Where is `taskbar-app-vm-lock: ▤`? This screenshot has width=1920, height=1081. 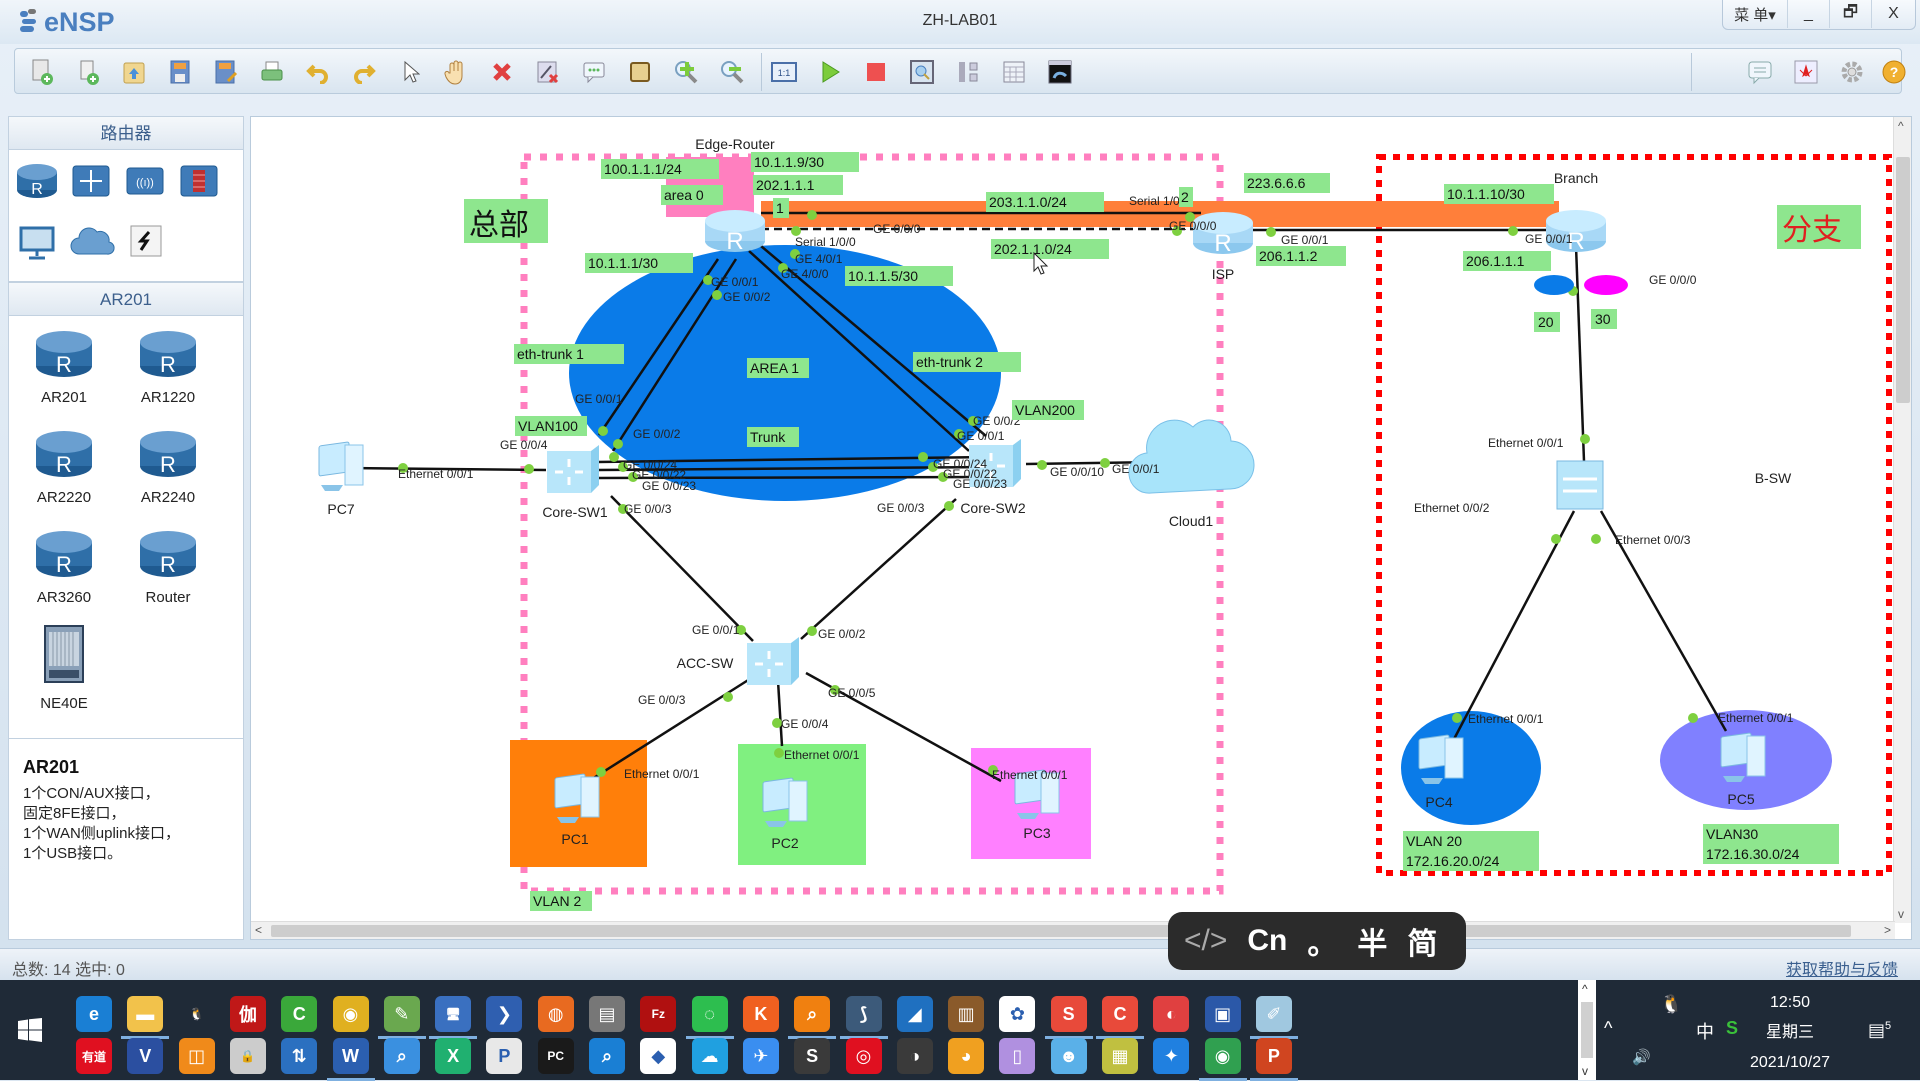 taskbar-app-vm-lock: ▤ is located at coordinates (607, 1014).